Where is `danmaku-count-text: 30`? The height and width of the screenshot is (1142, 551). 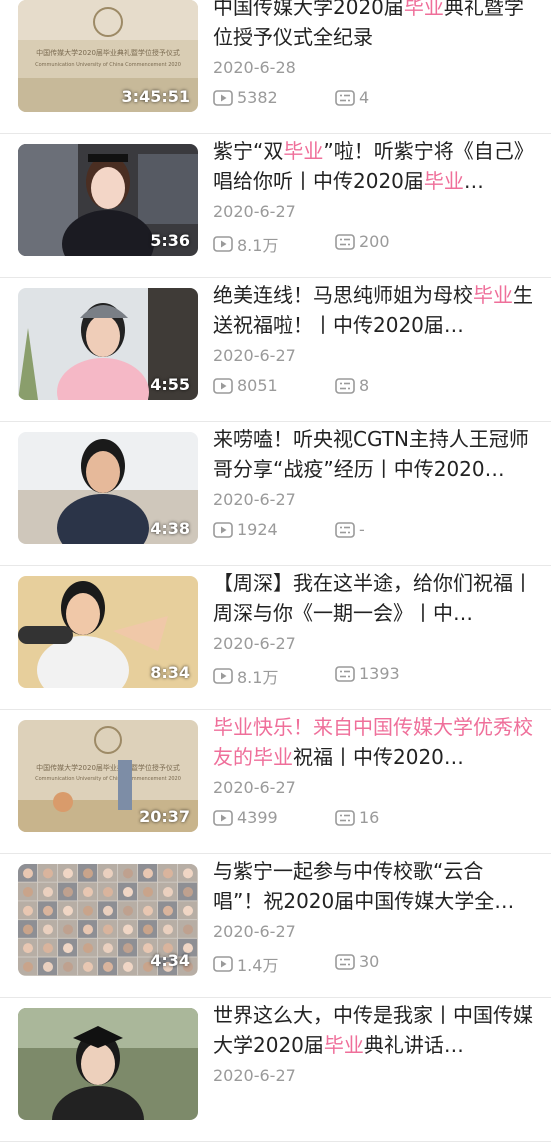
danmaku-count-text: 30 is located at coordinates (369, 961).